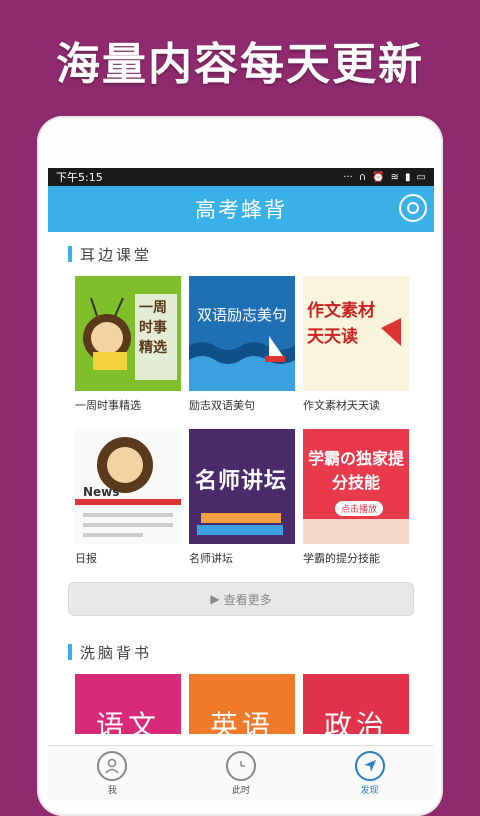  Describe the element at coordinates (101, 492) in the screenshot. I see `thumb-text: News` at that location.